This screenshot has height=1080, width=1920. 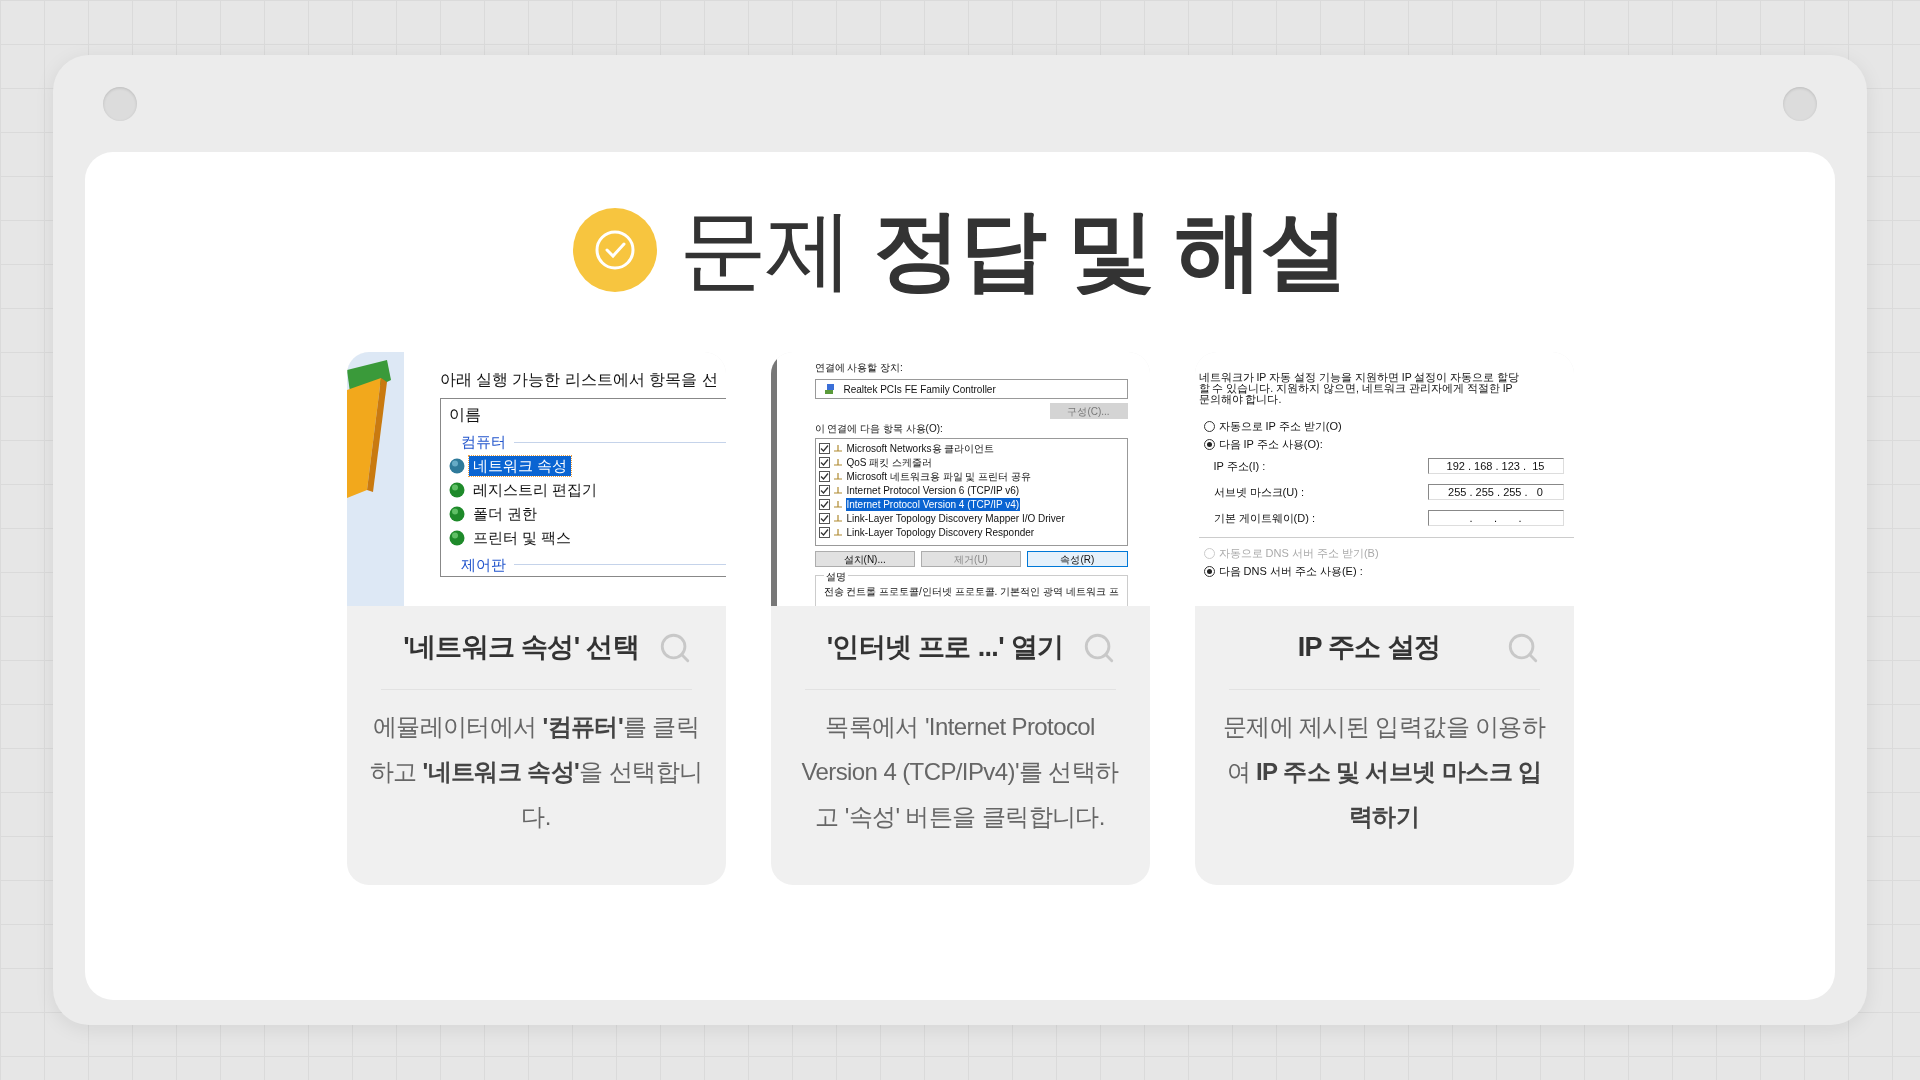 I want to click on dialog-button: 속성(R), so click(x=1077, y=559).